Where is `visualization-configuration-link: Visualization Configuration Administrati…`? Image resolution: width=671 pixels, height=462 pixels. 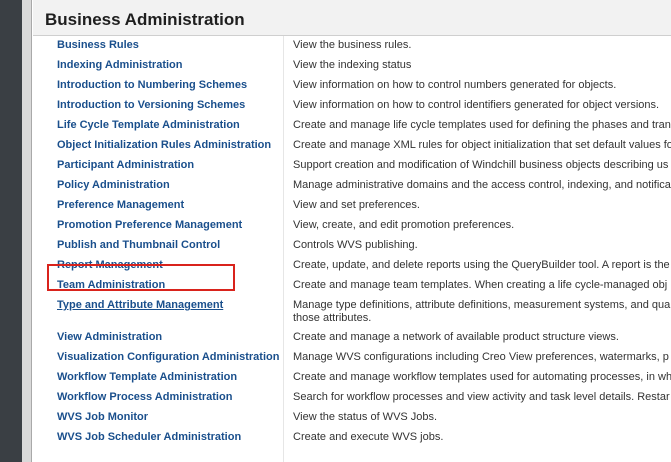
visualization-configuration-link: Visualization Configuration Administrati… is located at coordinates (168, 357).